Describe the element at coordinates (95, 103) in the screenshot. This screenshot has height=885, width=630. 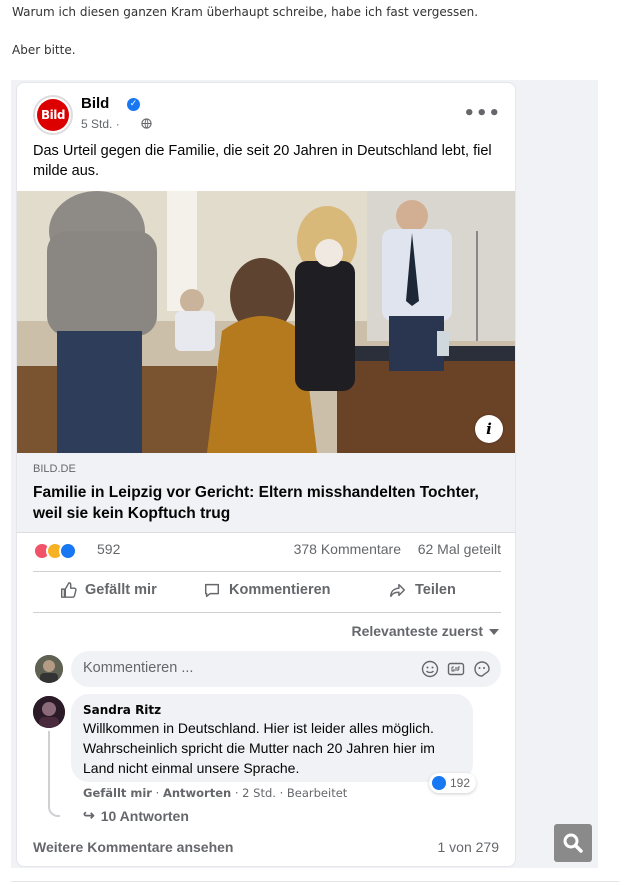
I see `page-name: Bild` at that location.